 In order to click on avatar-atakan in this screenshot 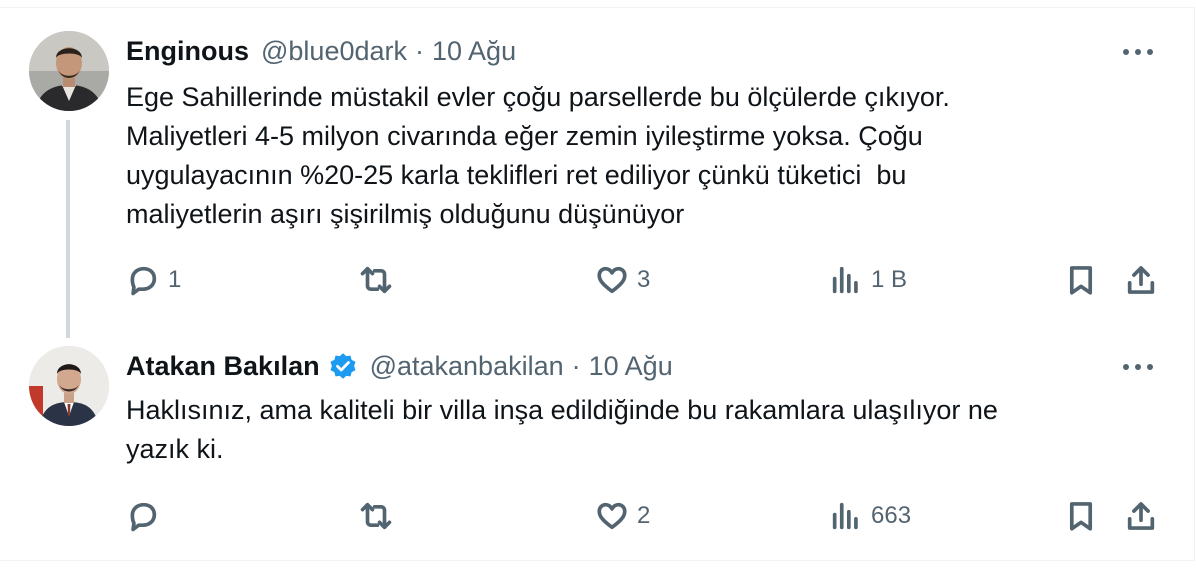, I will do `click(69, 386)`.